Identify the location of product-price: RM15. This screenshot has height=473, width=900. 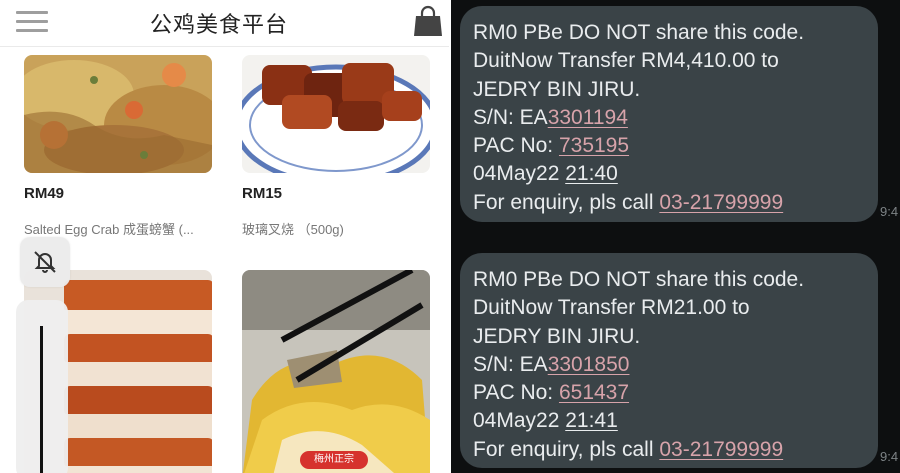
(262, 193).